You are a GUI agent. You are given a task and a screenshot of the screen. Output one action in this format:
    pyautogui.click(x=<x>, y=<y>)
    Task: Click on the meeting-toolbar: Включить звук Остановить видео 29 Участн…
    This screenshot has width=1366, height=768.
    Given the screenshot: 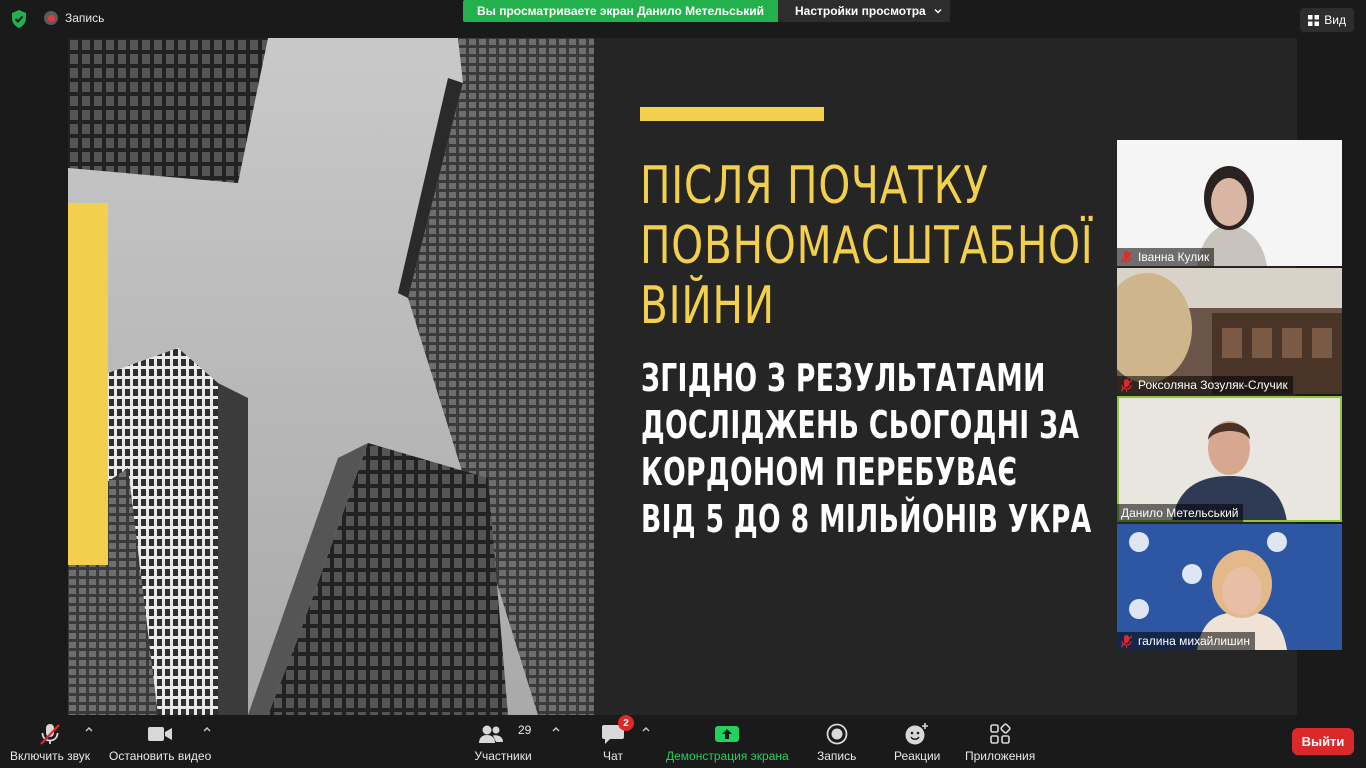 What is the action you would take?
    pyautogui.click(x=683, y=741)
    